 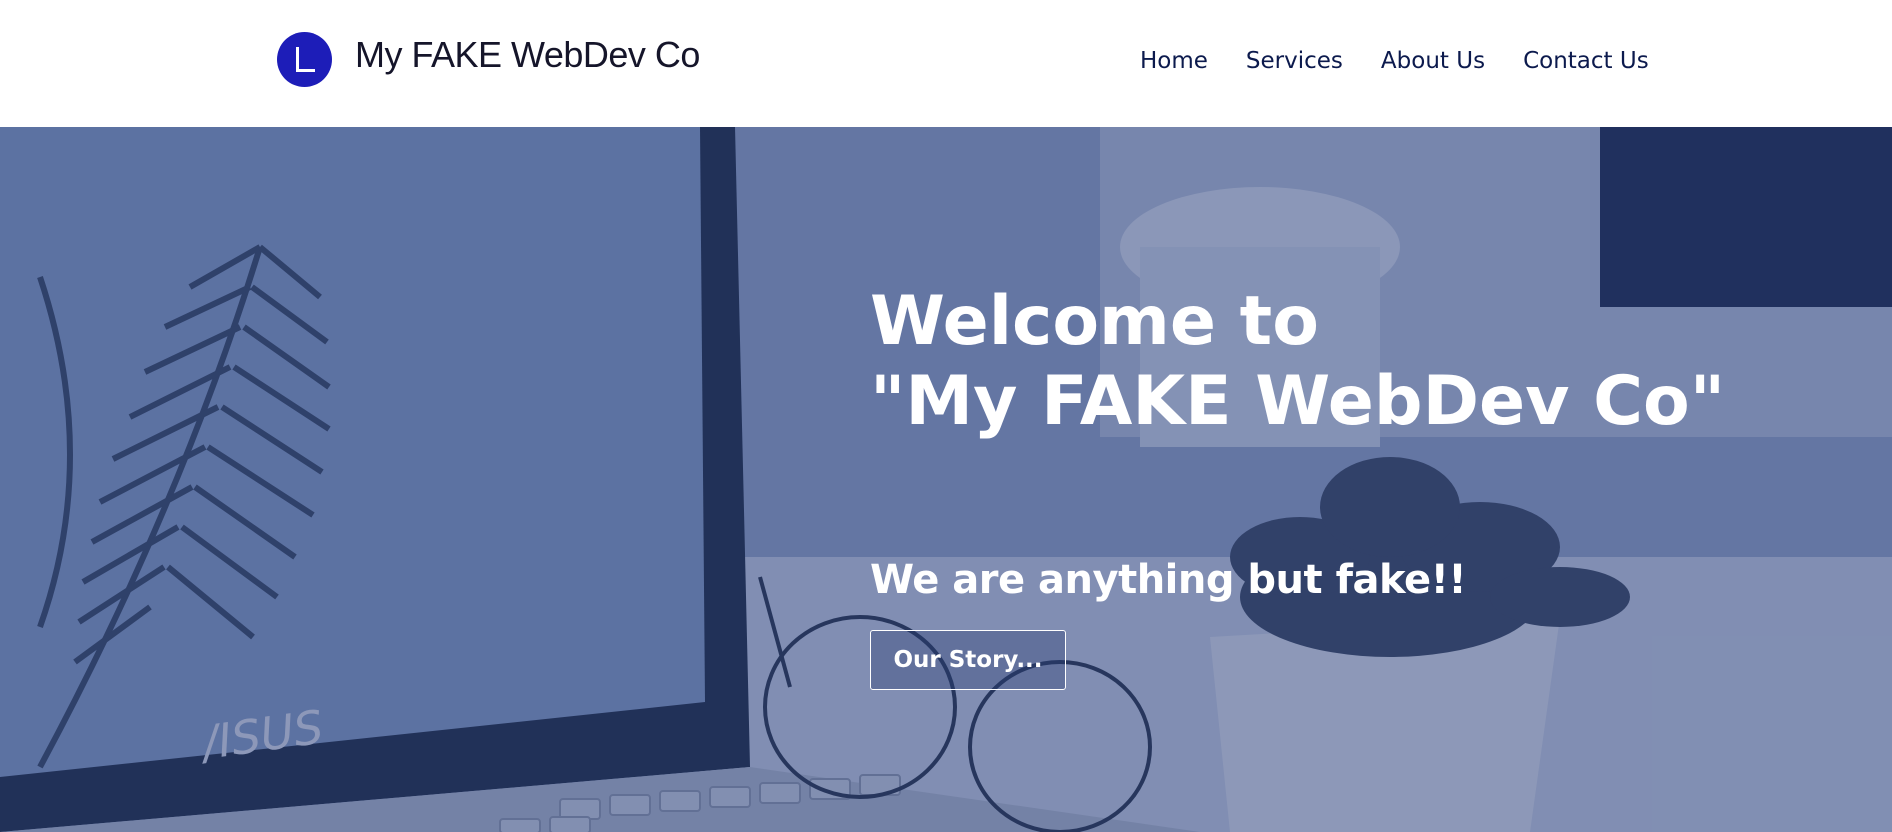 What do you see at coordinates (304, 59) in the screenshot?
I see `letter-l-logo-icon` at bounding box center [304, 59].